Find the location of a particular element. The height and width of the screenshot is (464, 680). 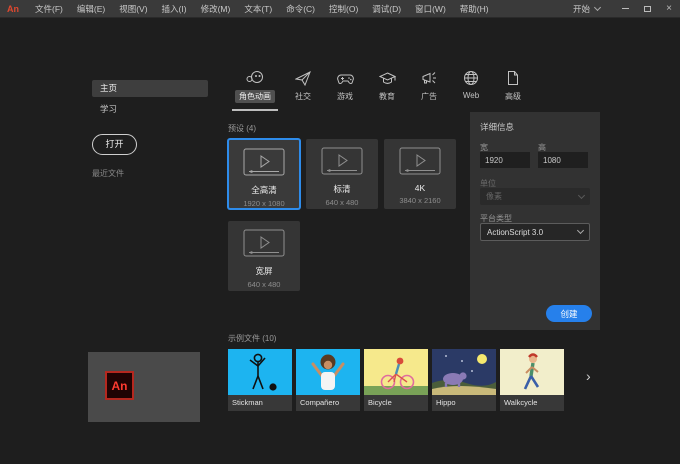

height-input is located at coordinates (563, 160).